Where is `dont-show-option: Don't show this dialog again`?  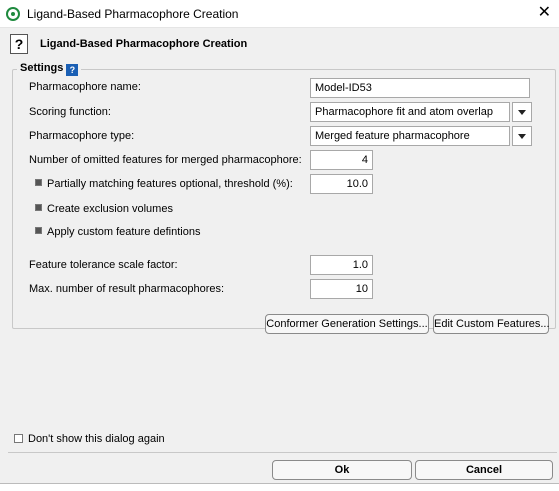 dont-show-option: Don't show this dialog again is located at coordinates (89, 439).